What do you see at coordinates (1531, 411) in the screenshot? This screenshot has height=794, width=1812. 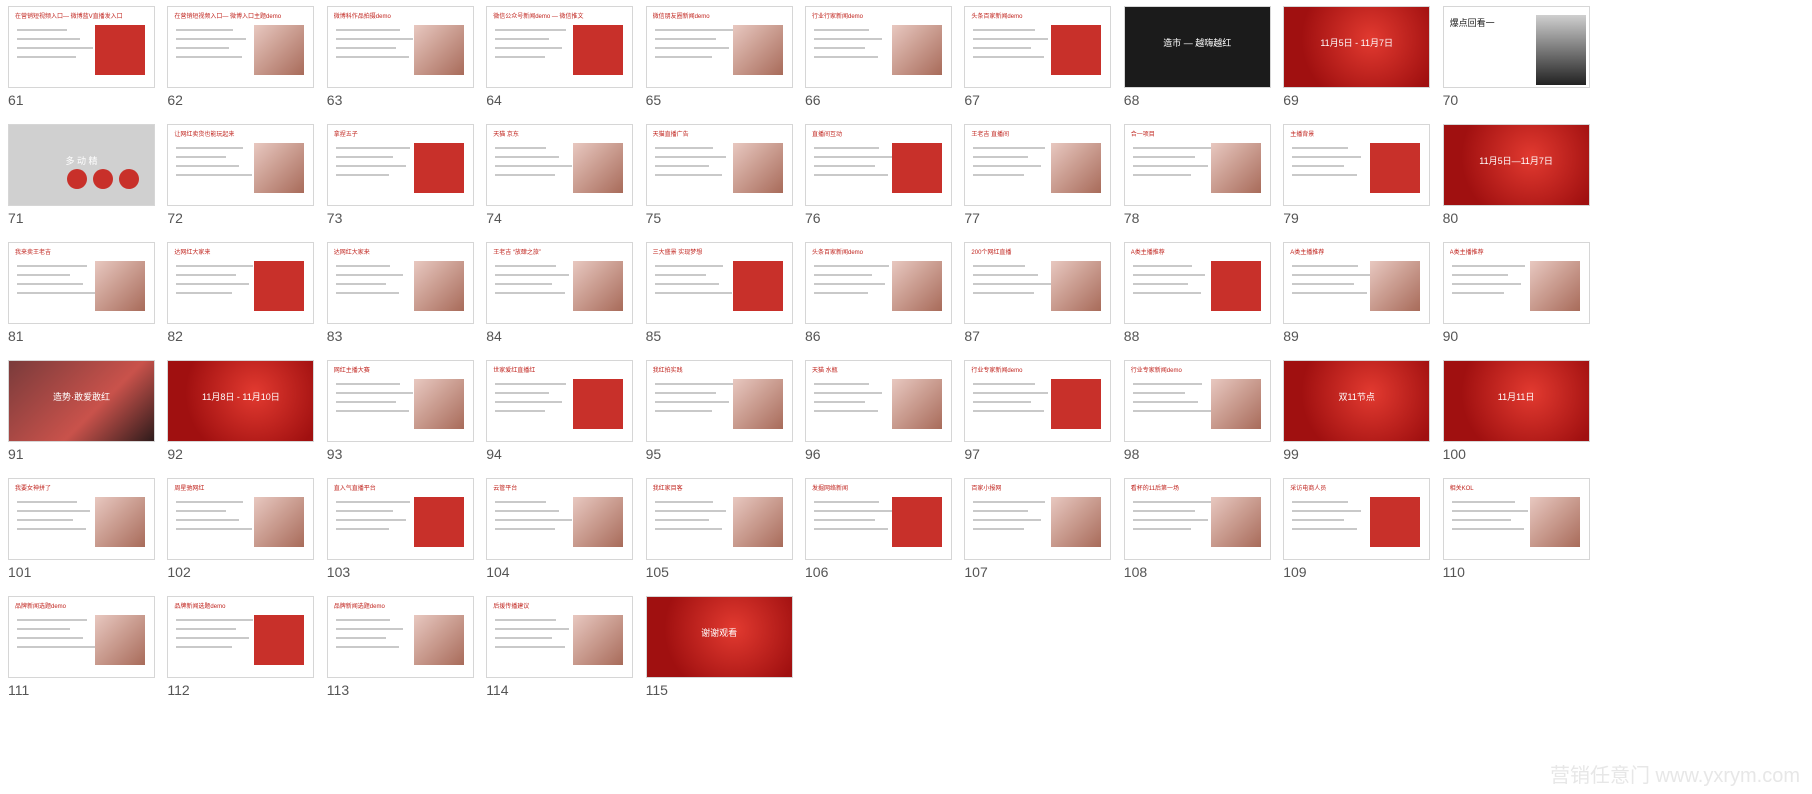 I see `slide-thumbnail: 11月11日 100` at bounding box center [1531, 411].